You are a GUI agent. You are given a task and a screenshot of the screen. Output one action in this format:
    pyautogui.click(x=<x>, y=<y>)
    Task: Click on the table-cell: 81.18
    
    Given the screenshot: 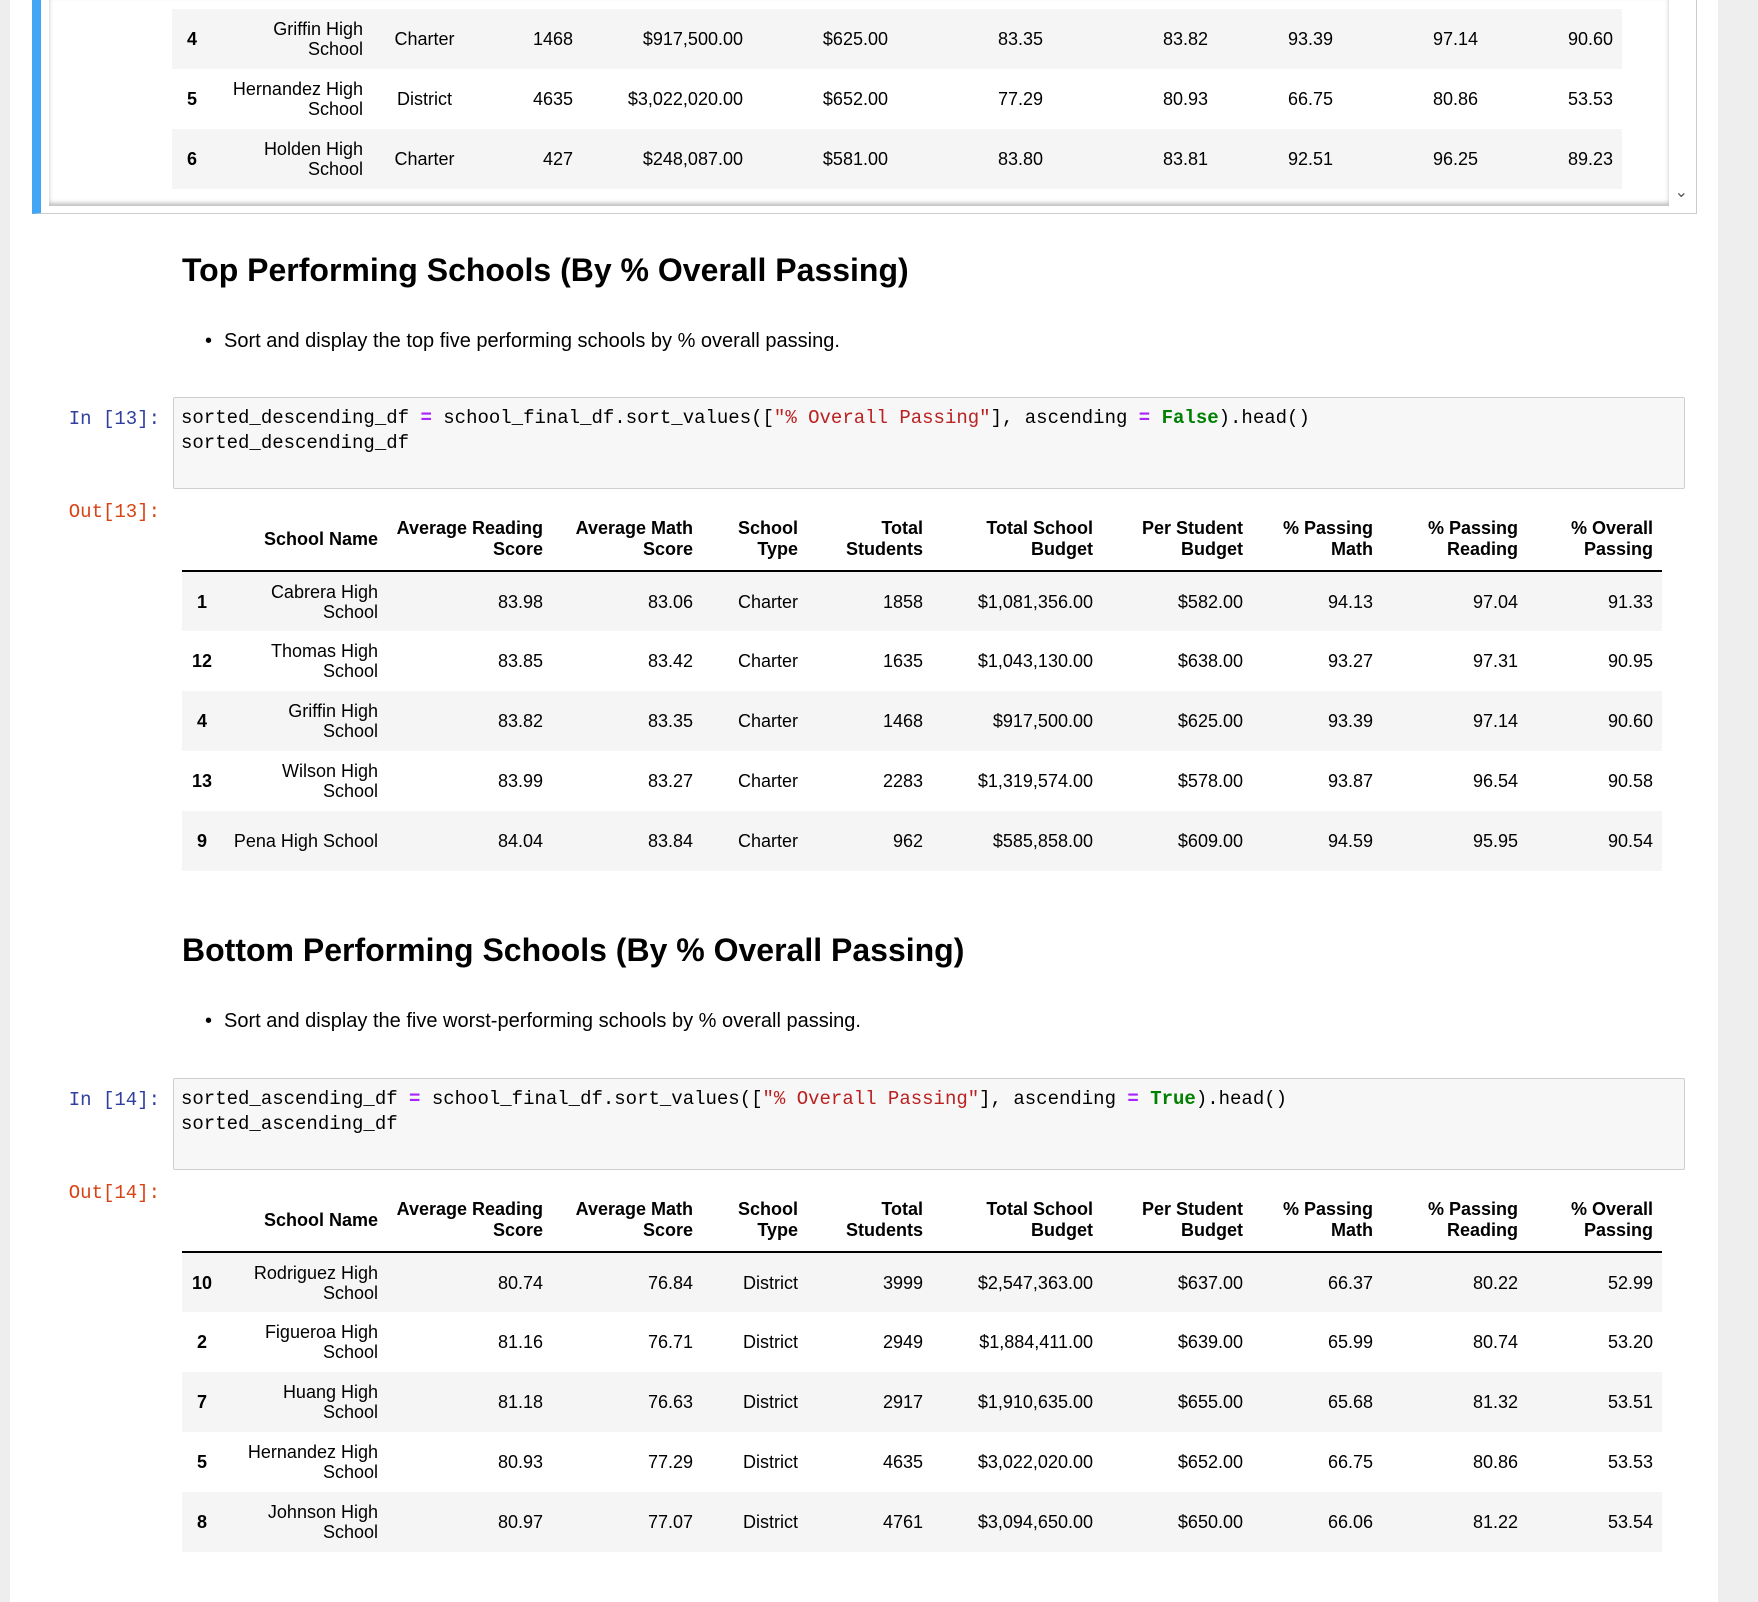 What is the action you would take?
    pyautogui.click(x=520, y=1402)
    